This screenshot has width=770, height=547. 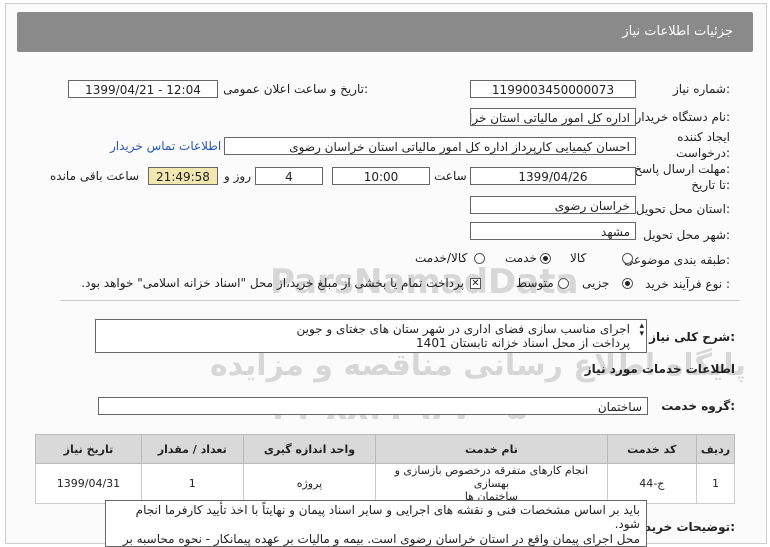 I want to click on city-label: شهر محل تحویل:, so click(x=686, y=235).